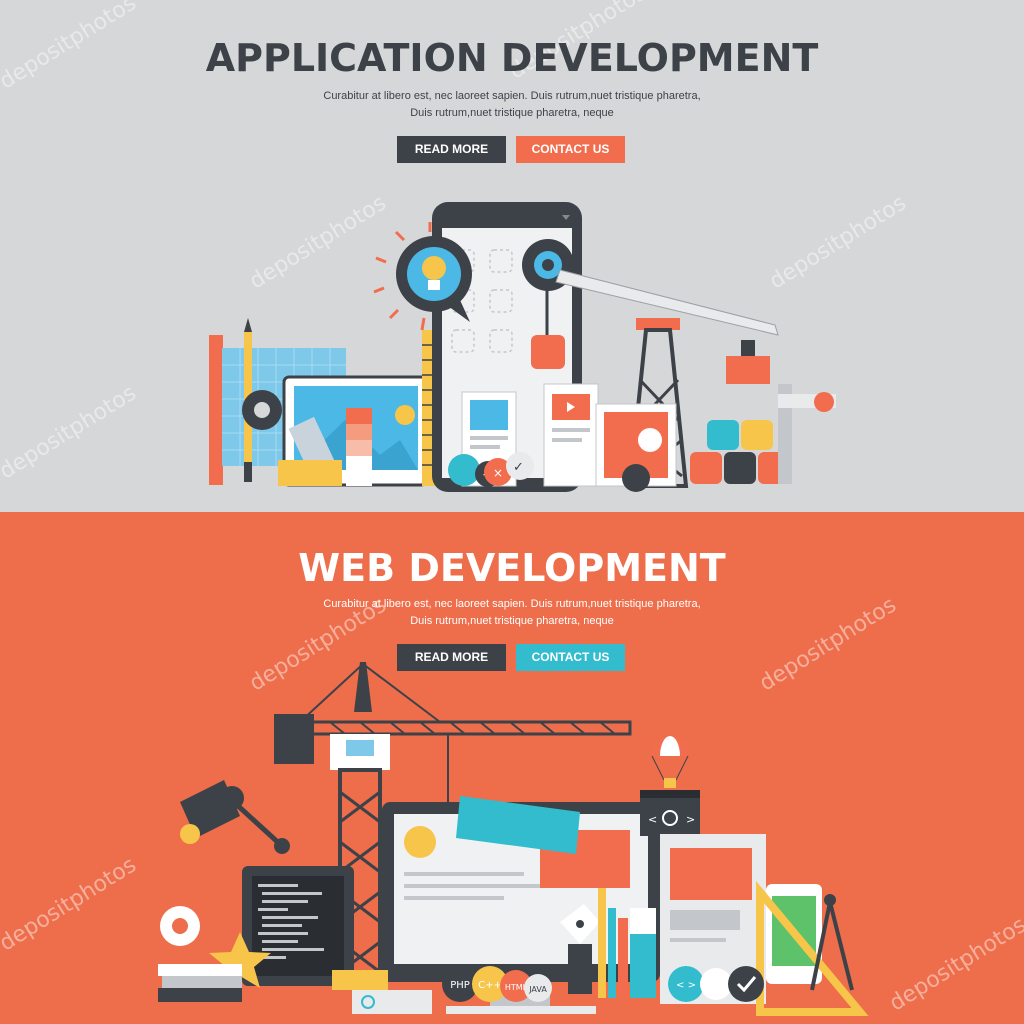 The image size is (1024, 1024). I want to click on blocks-icon, so click(740, 452).